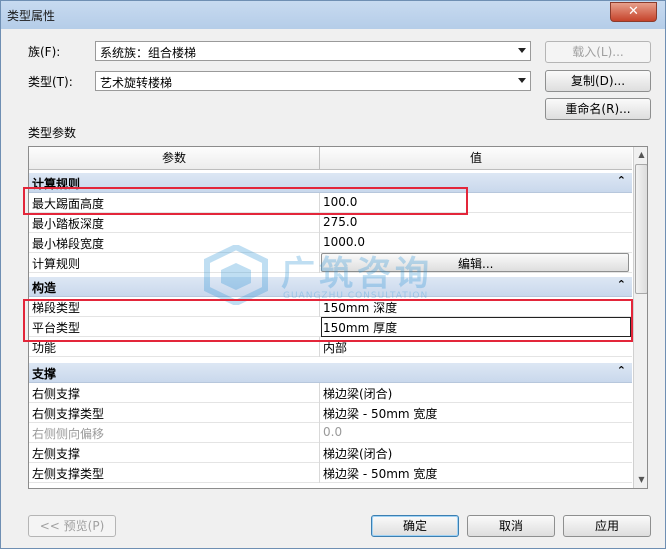 The width and height of the screenshot is (666, 549). Describe the element at coordinates (333, 15) in the screenshot. I see `title-bar: 类型属性 ✕` at that location.